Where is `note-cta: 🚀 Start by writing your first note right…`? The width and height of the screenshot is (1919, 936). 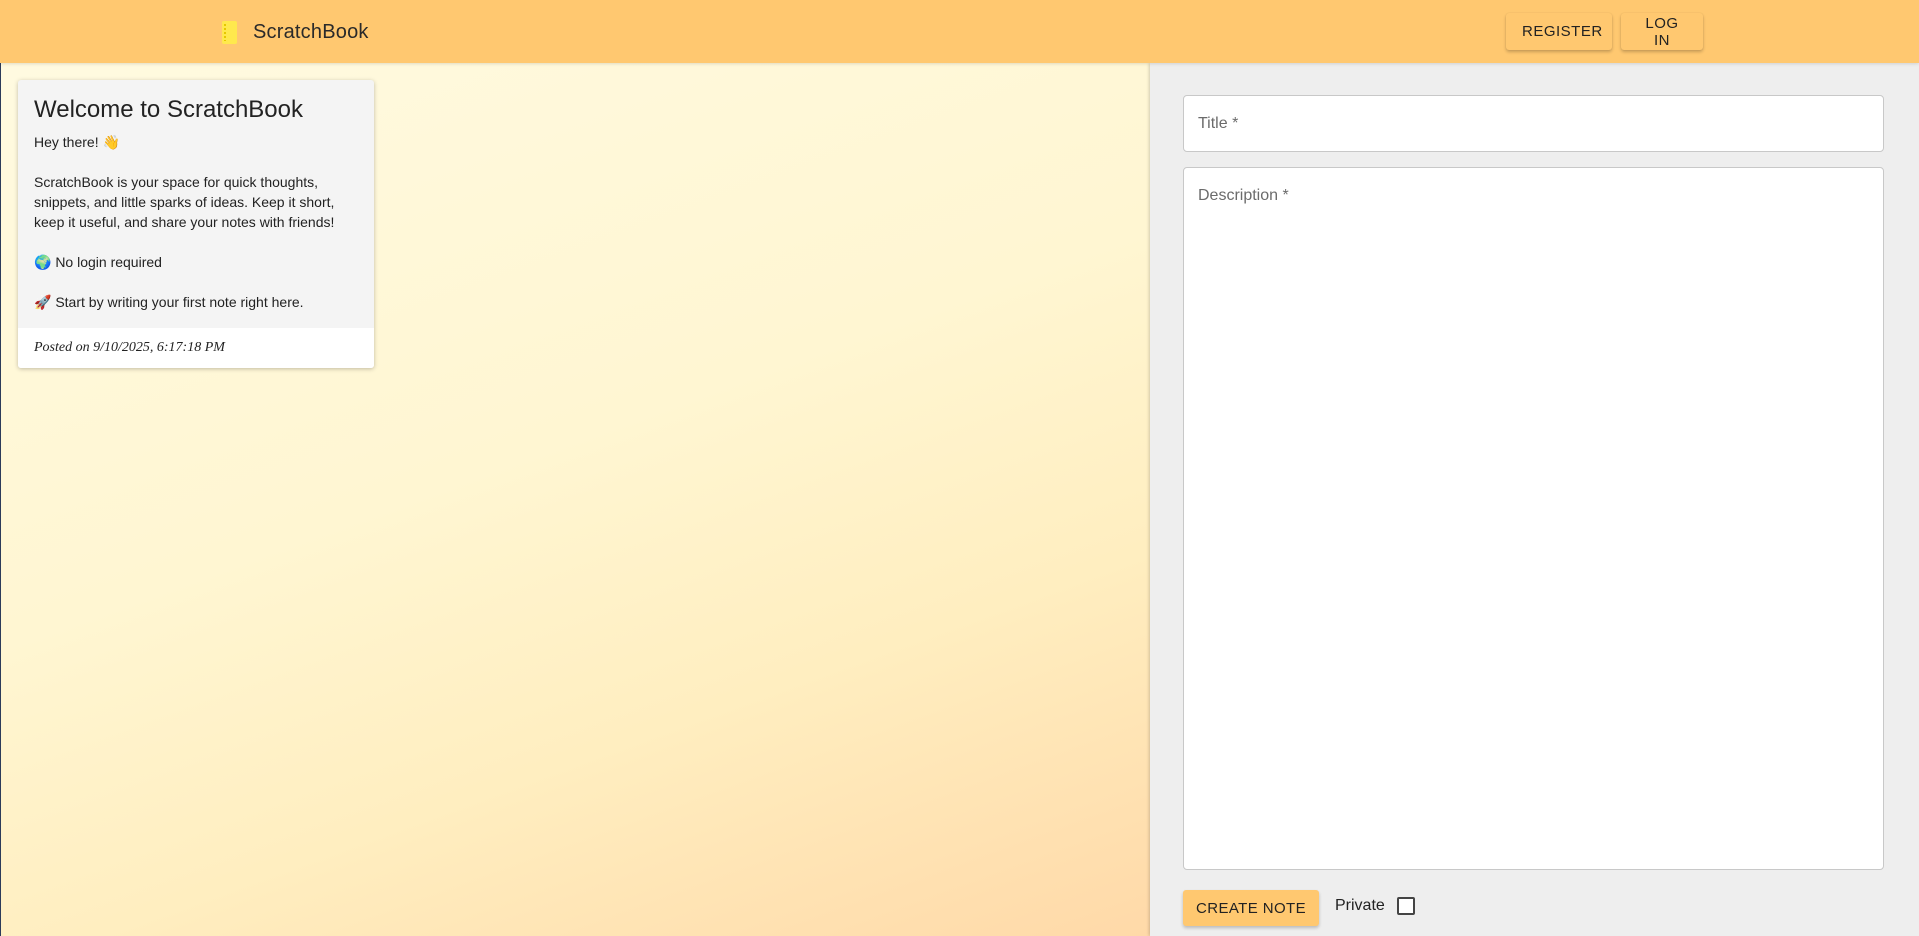 note-cta: 🚀 Start by writing your first note right… is located at coordinates (169, 302).